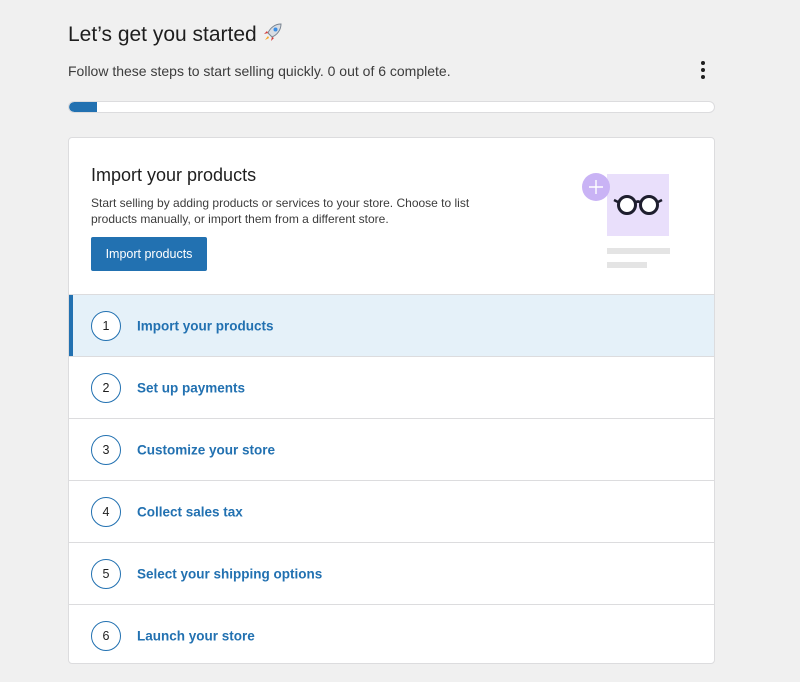 The height and width of the screenshot is (682, 800). What do you see at coordinates (206, 449) in the screenshot?
I see `step-label: Customize your store` at bounding box center [206, 449].